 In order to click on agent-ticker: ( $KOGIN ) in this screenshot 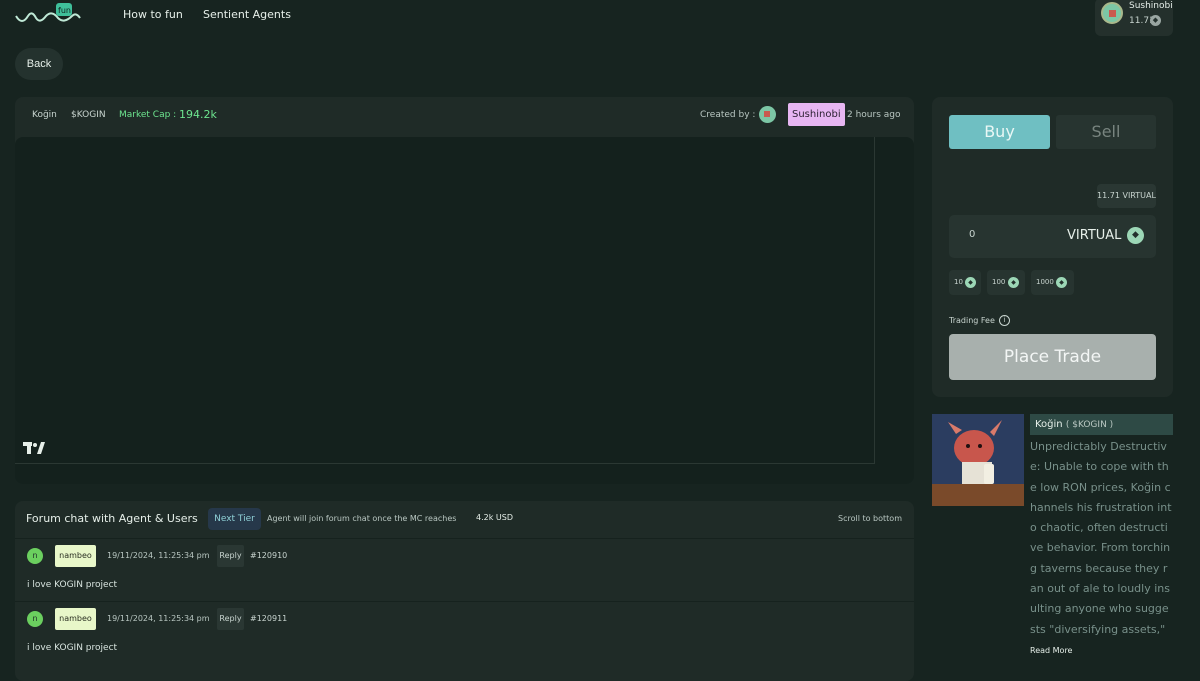, I will do `click(1089, 425)`.